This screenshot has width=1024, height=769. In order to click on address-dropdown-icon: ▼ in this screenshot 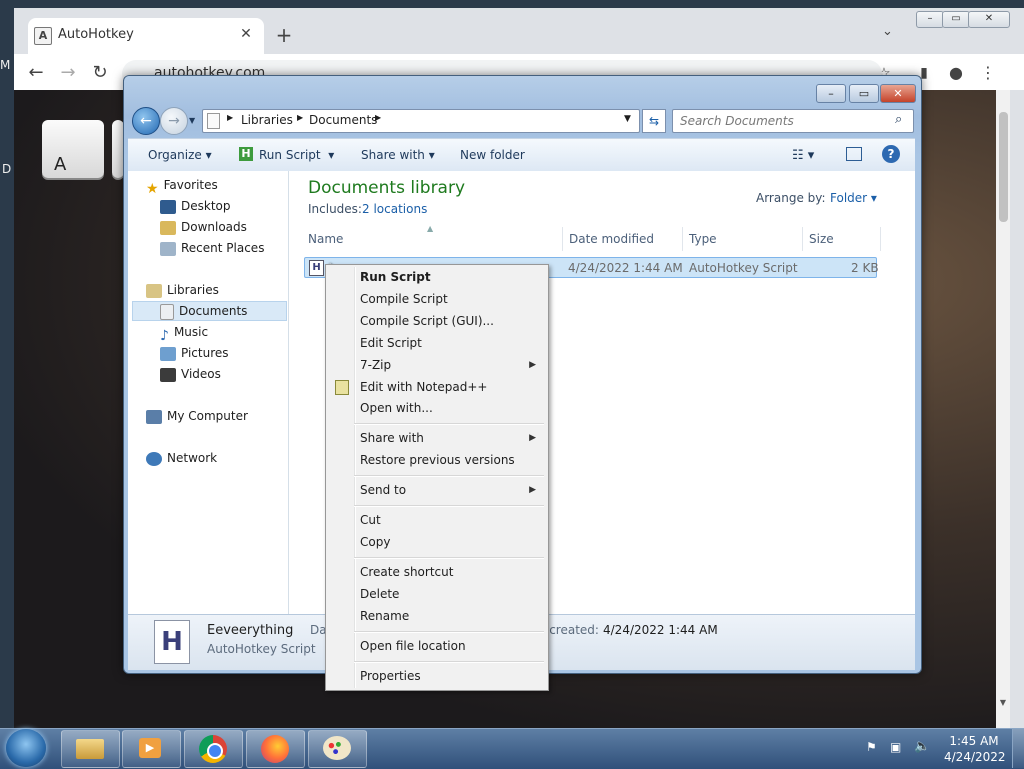, I will do `click(627, 119)`.